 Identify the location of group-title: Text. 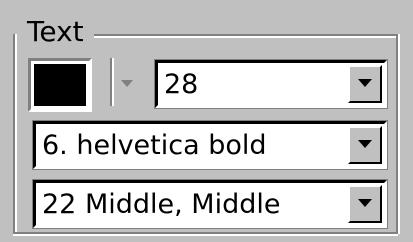
(58, 32).